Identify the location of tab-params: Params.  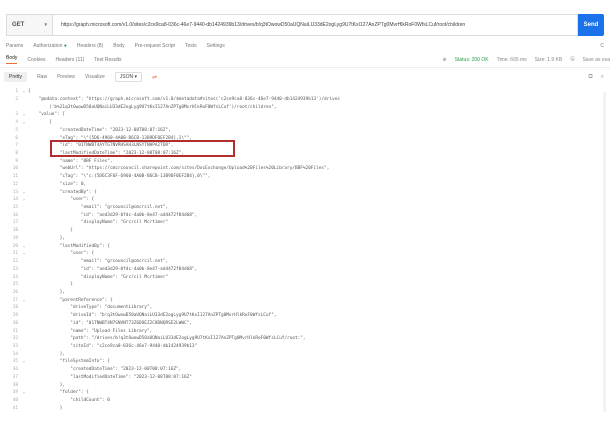
(14, 46).